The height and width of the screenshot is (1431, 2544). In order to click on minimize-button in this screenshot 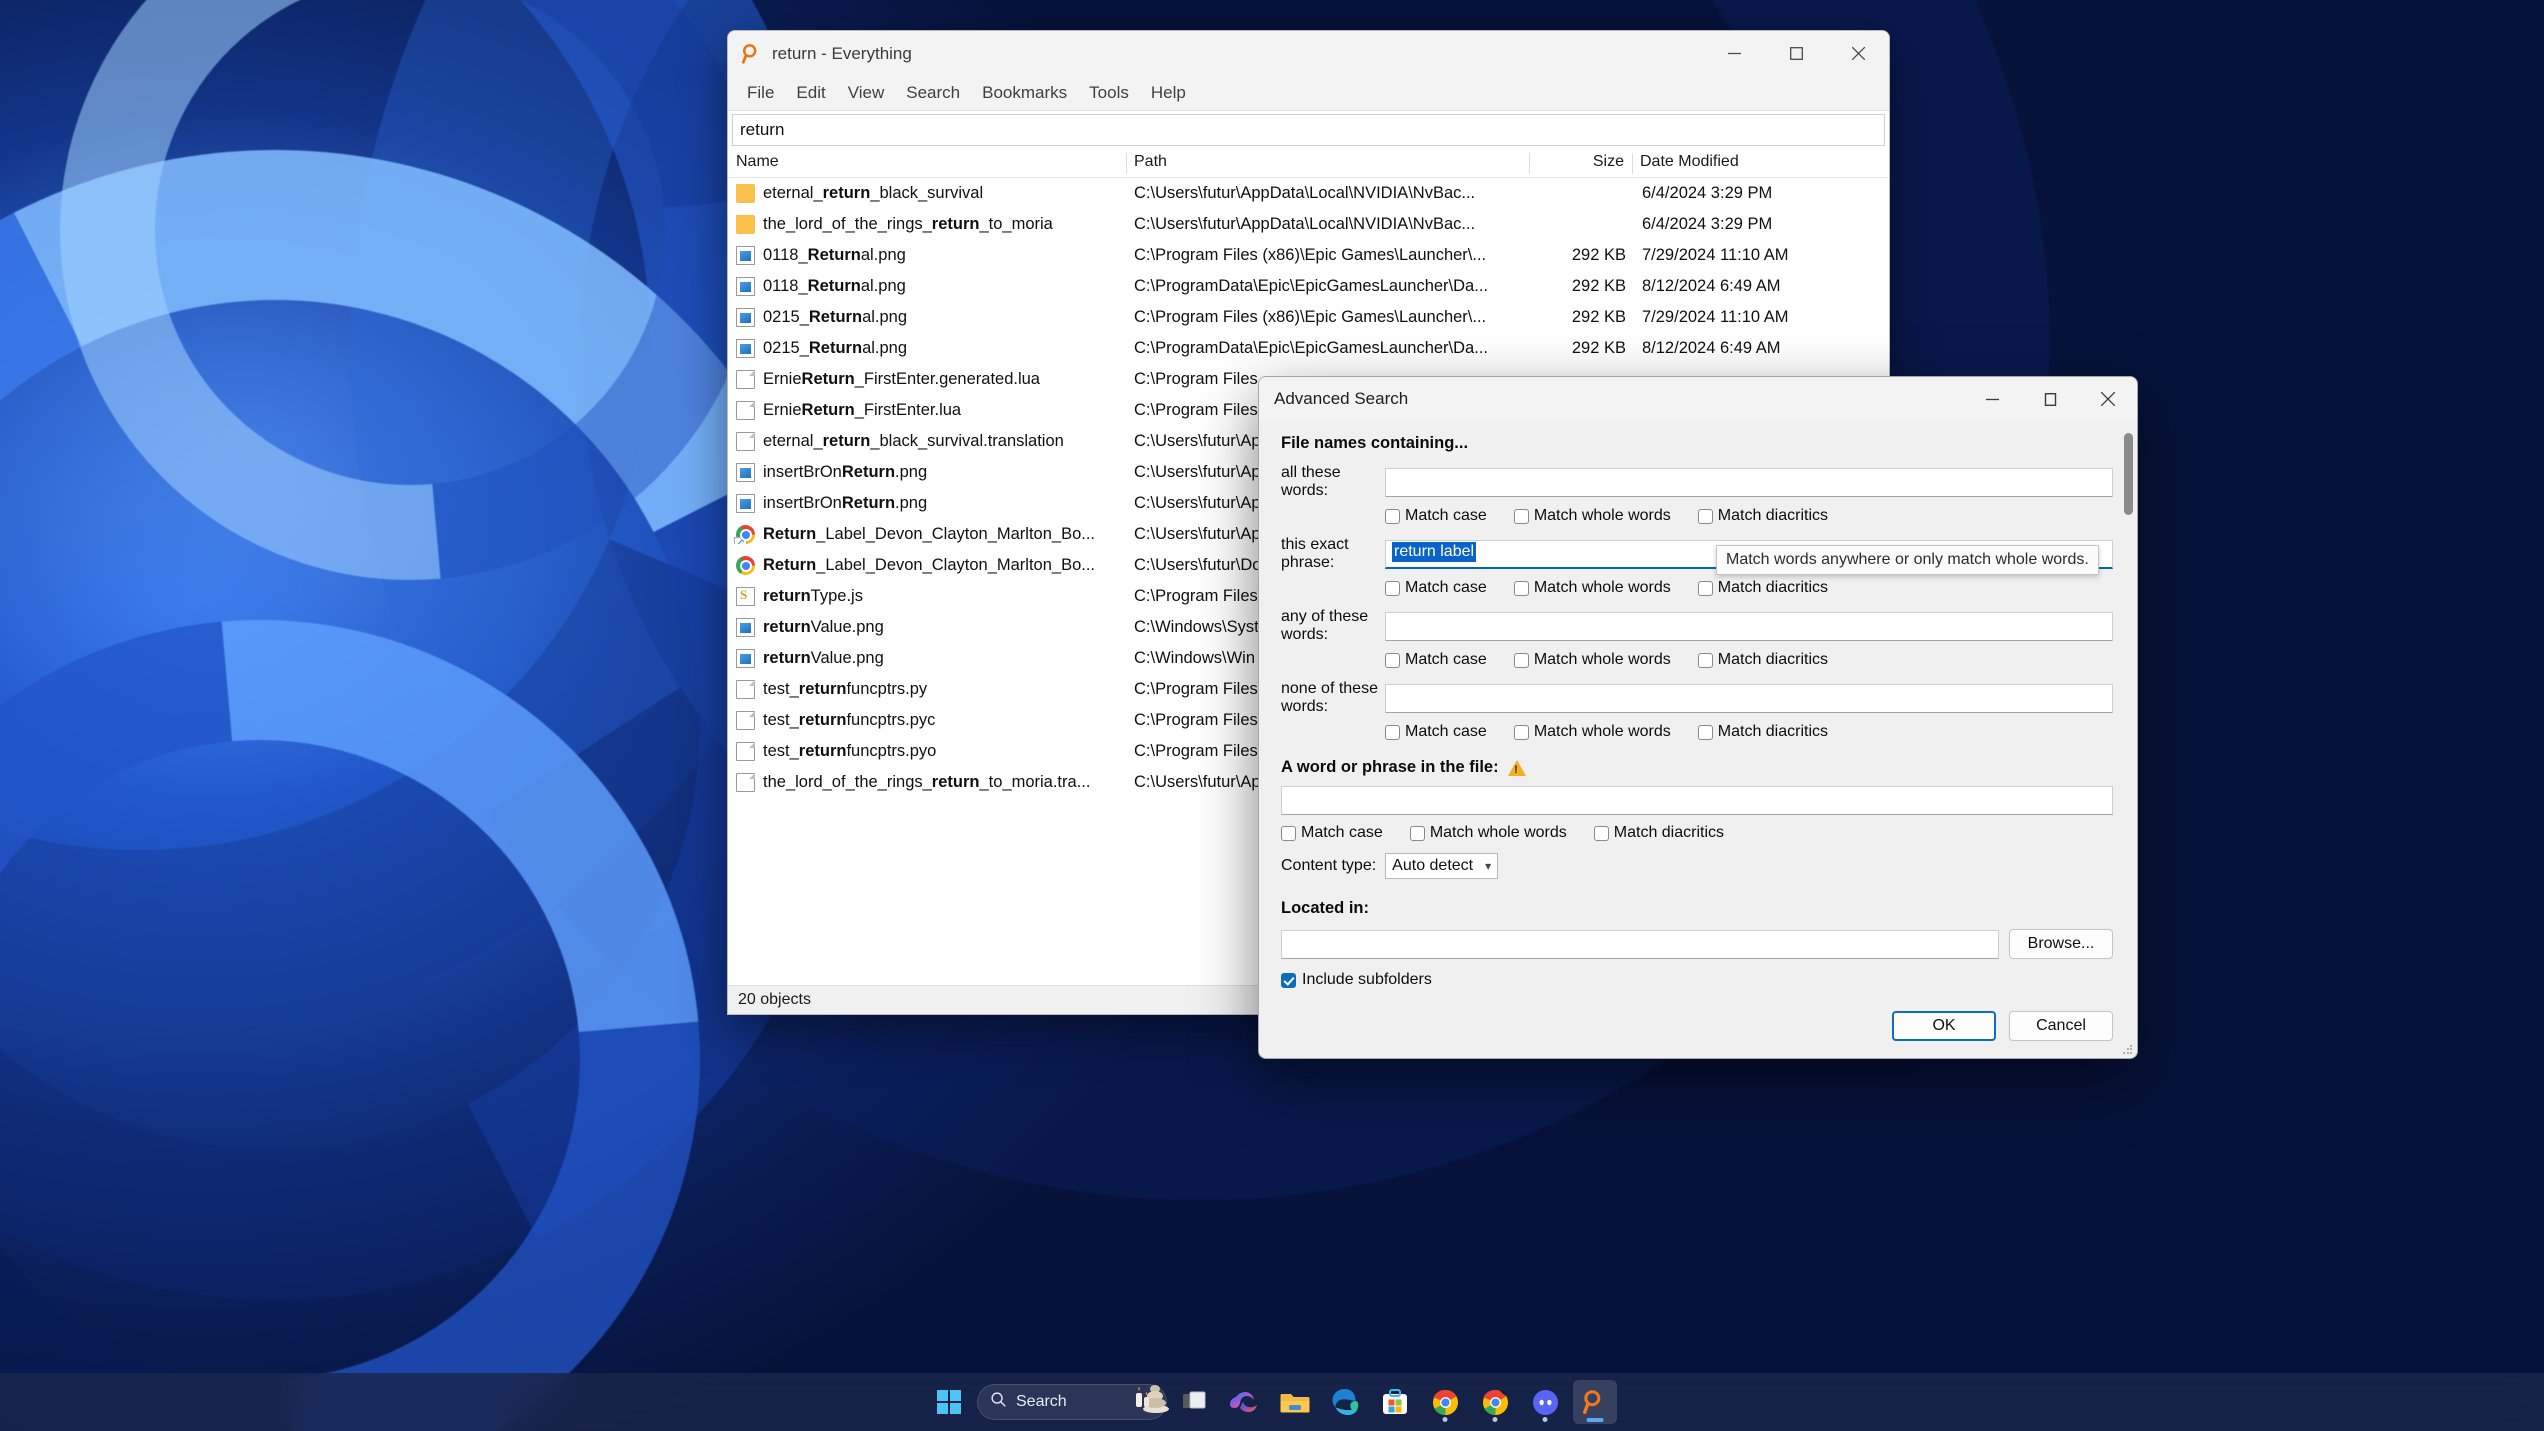, I will do `click(1734, 53)`.